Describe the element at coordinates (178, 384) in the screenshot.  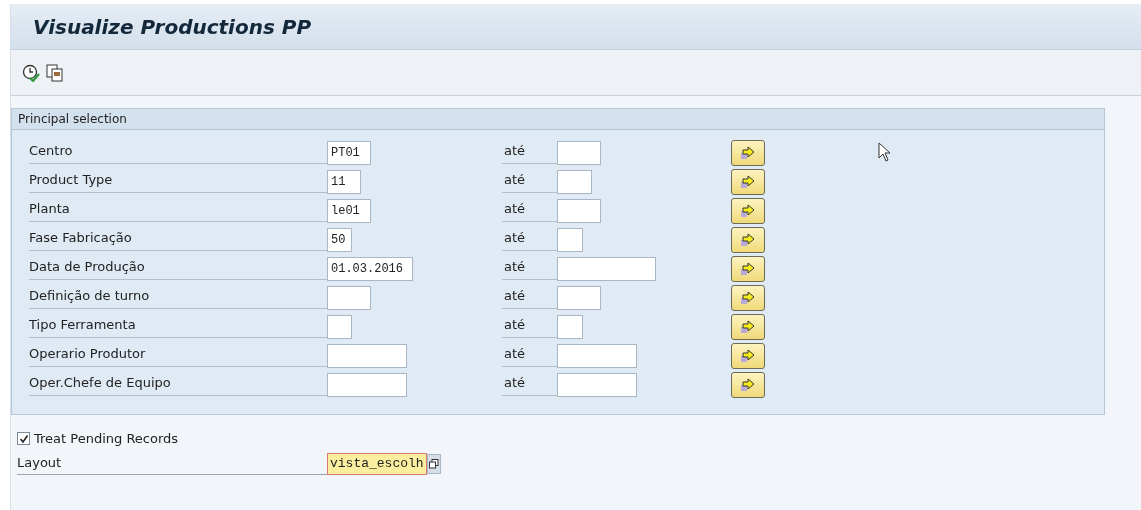
I see `field-label: Oper.Chefe de Equipo` at that location.